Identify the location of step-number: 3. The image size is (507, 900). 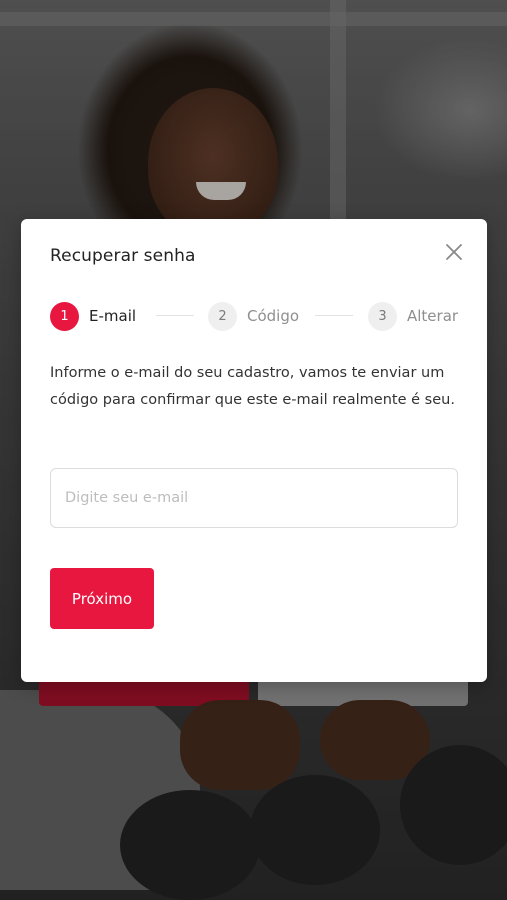
(382, 316).